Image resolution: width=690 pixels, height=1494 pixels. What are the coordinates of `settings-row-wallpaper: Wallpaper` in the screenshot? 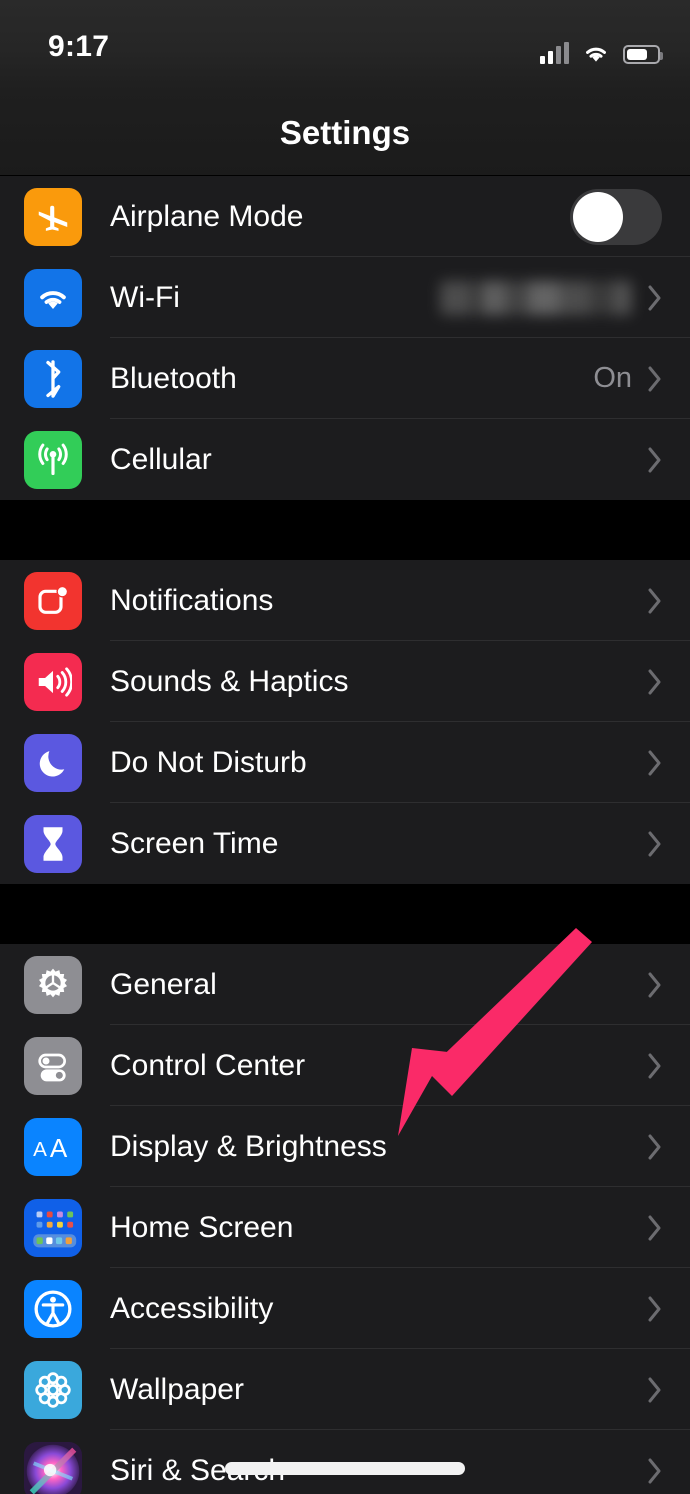 It's located at (345, 1389).